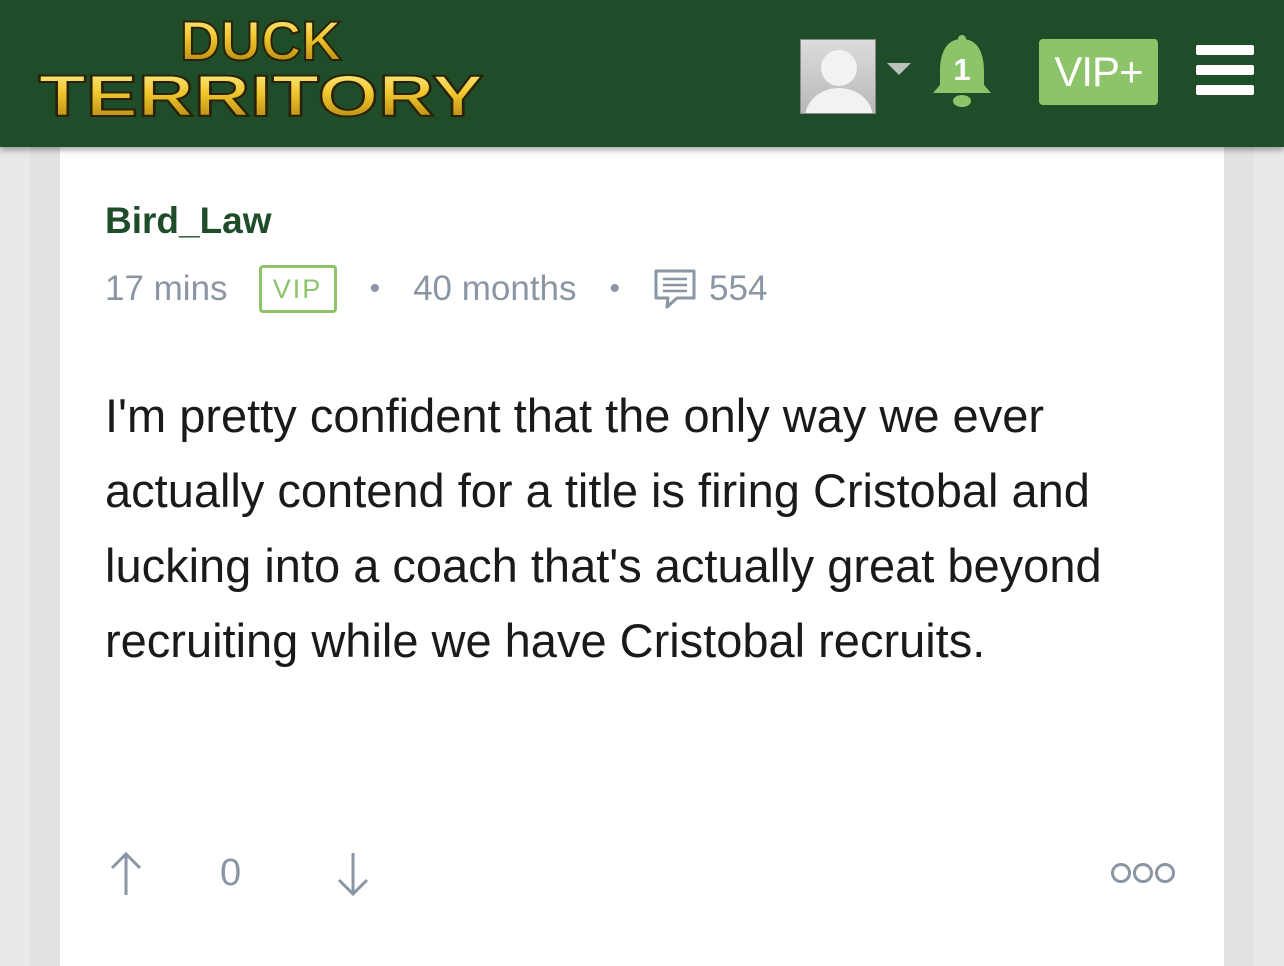  What do you see at coordinates (1239, 556) in the screenshot?
I see `page-gutter-right` at bounding box center [1239, 556].